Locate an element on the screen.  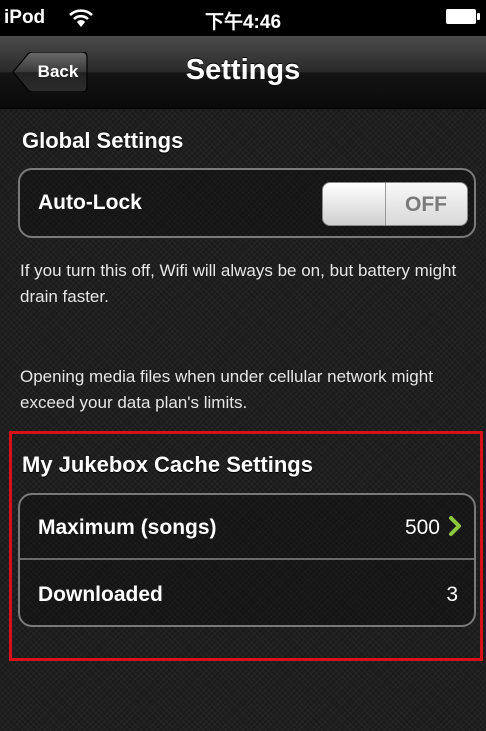
navigation-bar: Back Settings is located at coordinates (243, 72).